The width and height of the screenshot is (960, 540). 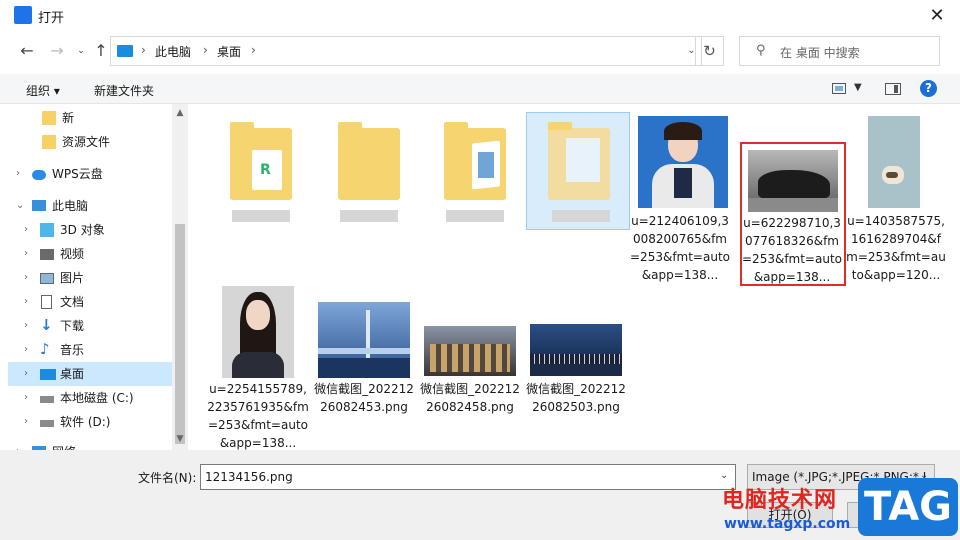 I want to click on folder-item-selected, so click(x=579, y=172).